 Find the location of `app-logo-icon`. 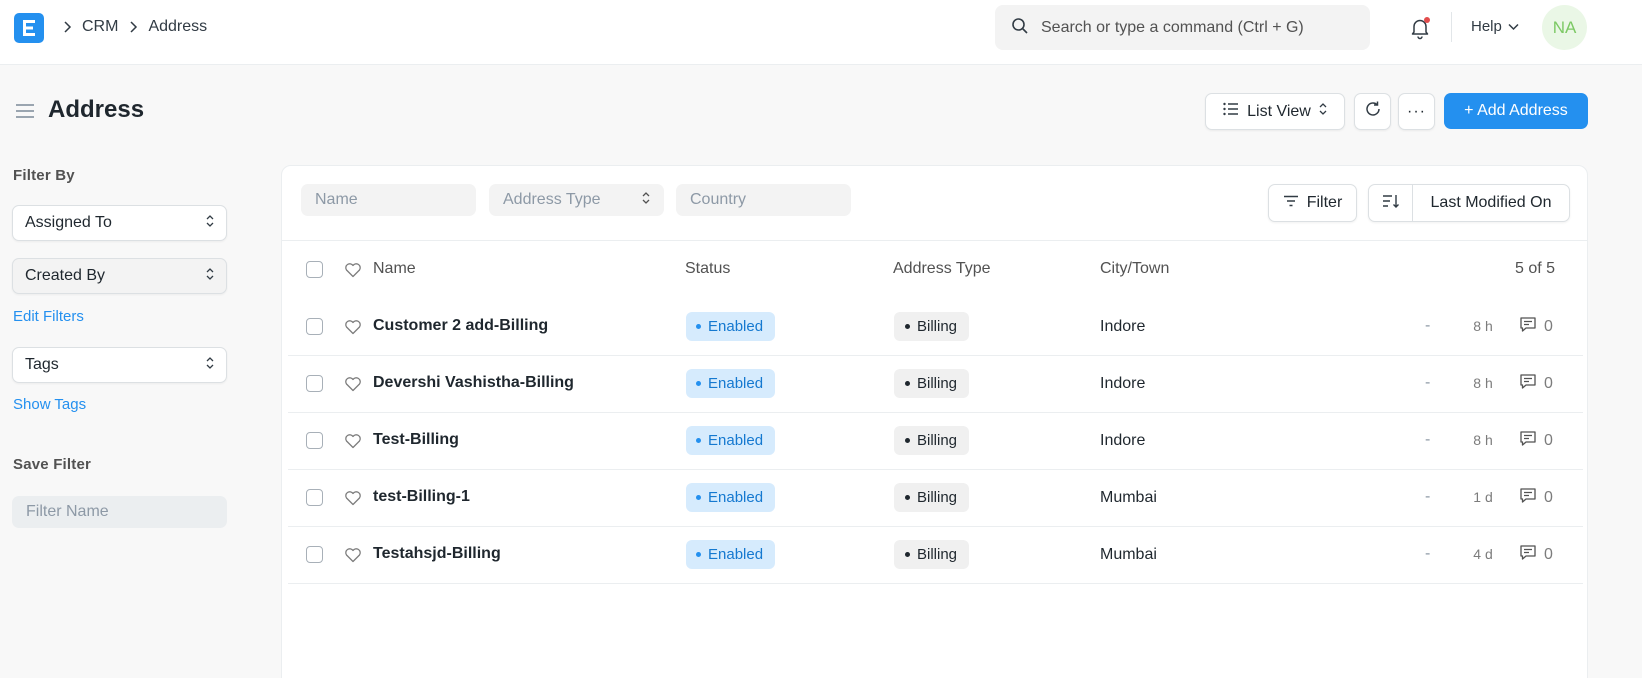

app-logo-icon is located at coordinates (29, 28).